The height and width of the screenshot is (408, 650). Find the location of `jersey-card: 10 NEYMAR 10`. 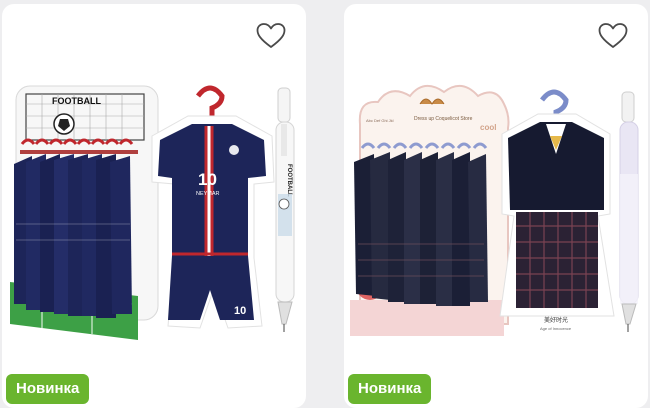

jersey-card: 10 NEYMAR 10 is located at coordinates (213, 207).